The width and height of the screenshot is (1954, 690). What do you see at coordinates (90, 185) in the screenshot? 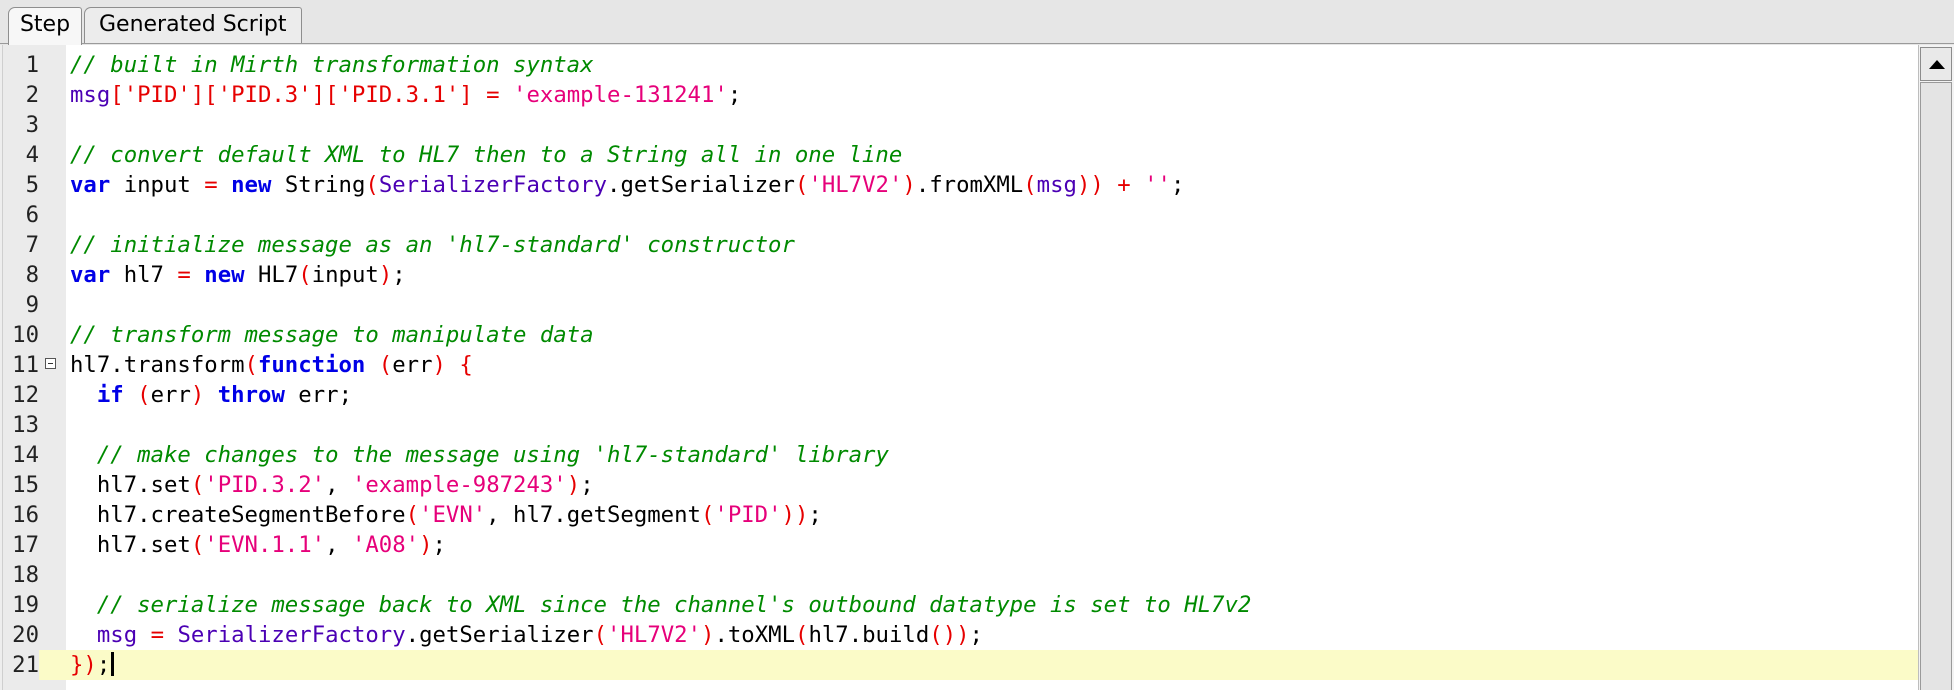
I see `code-token: var` at bounding box center [90, 185].